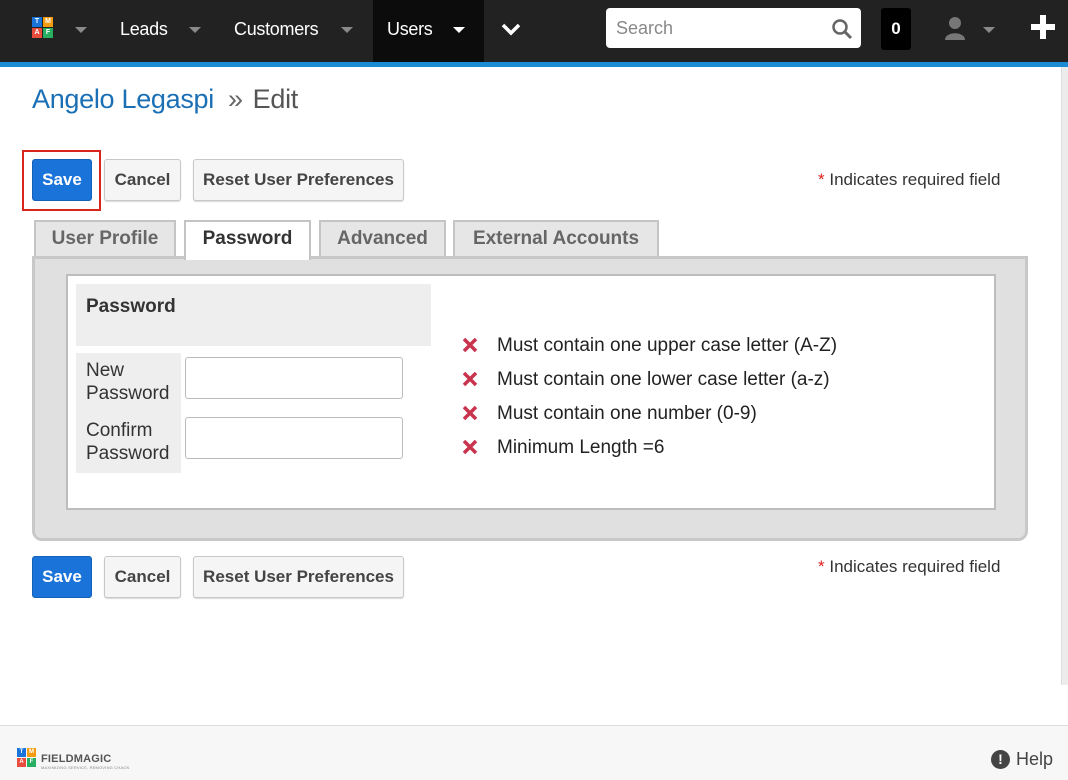 This screenshot has height=780, width=1068. Describe the element at coordinates (48, 33) in the screenshot. I see `logo-tile-f: F` at that location.